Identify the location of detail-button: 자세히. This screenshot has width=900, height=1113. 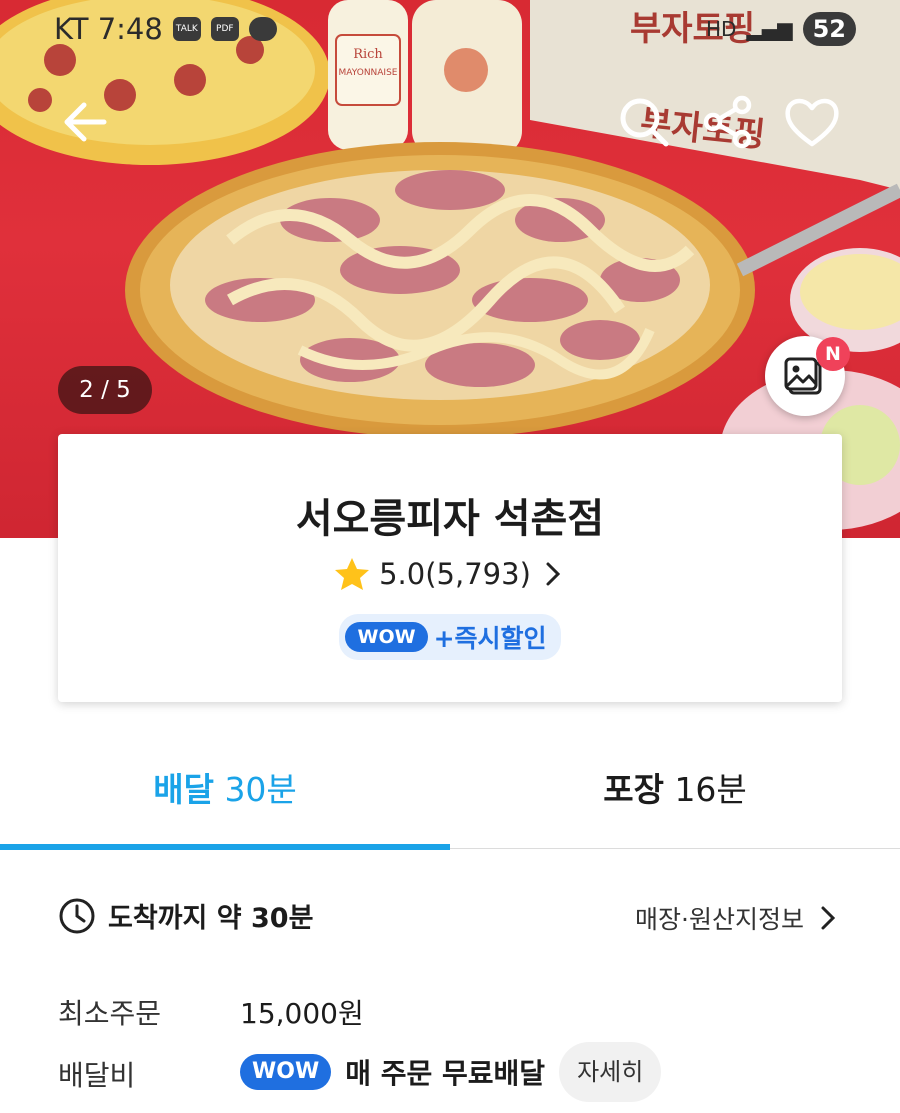
(610, 1072).